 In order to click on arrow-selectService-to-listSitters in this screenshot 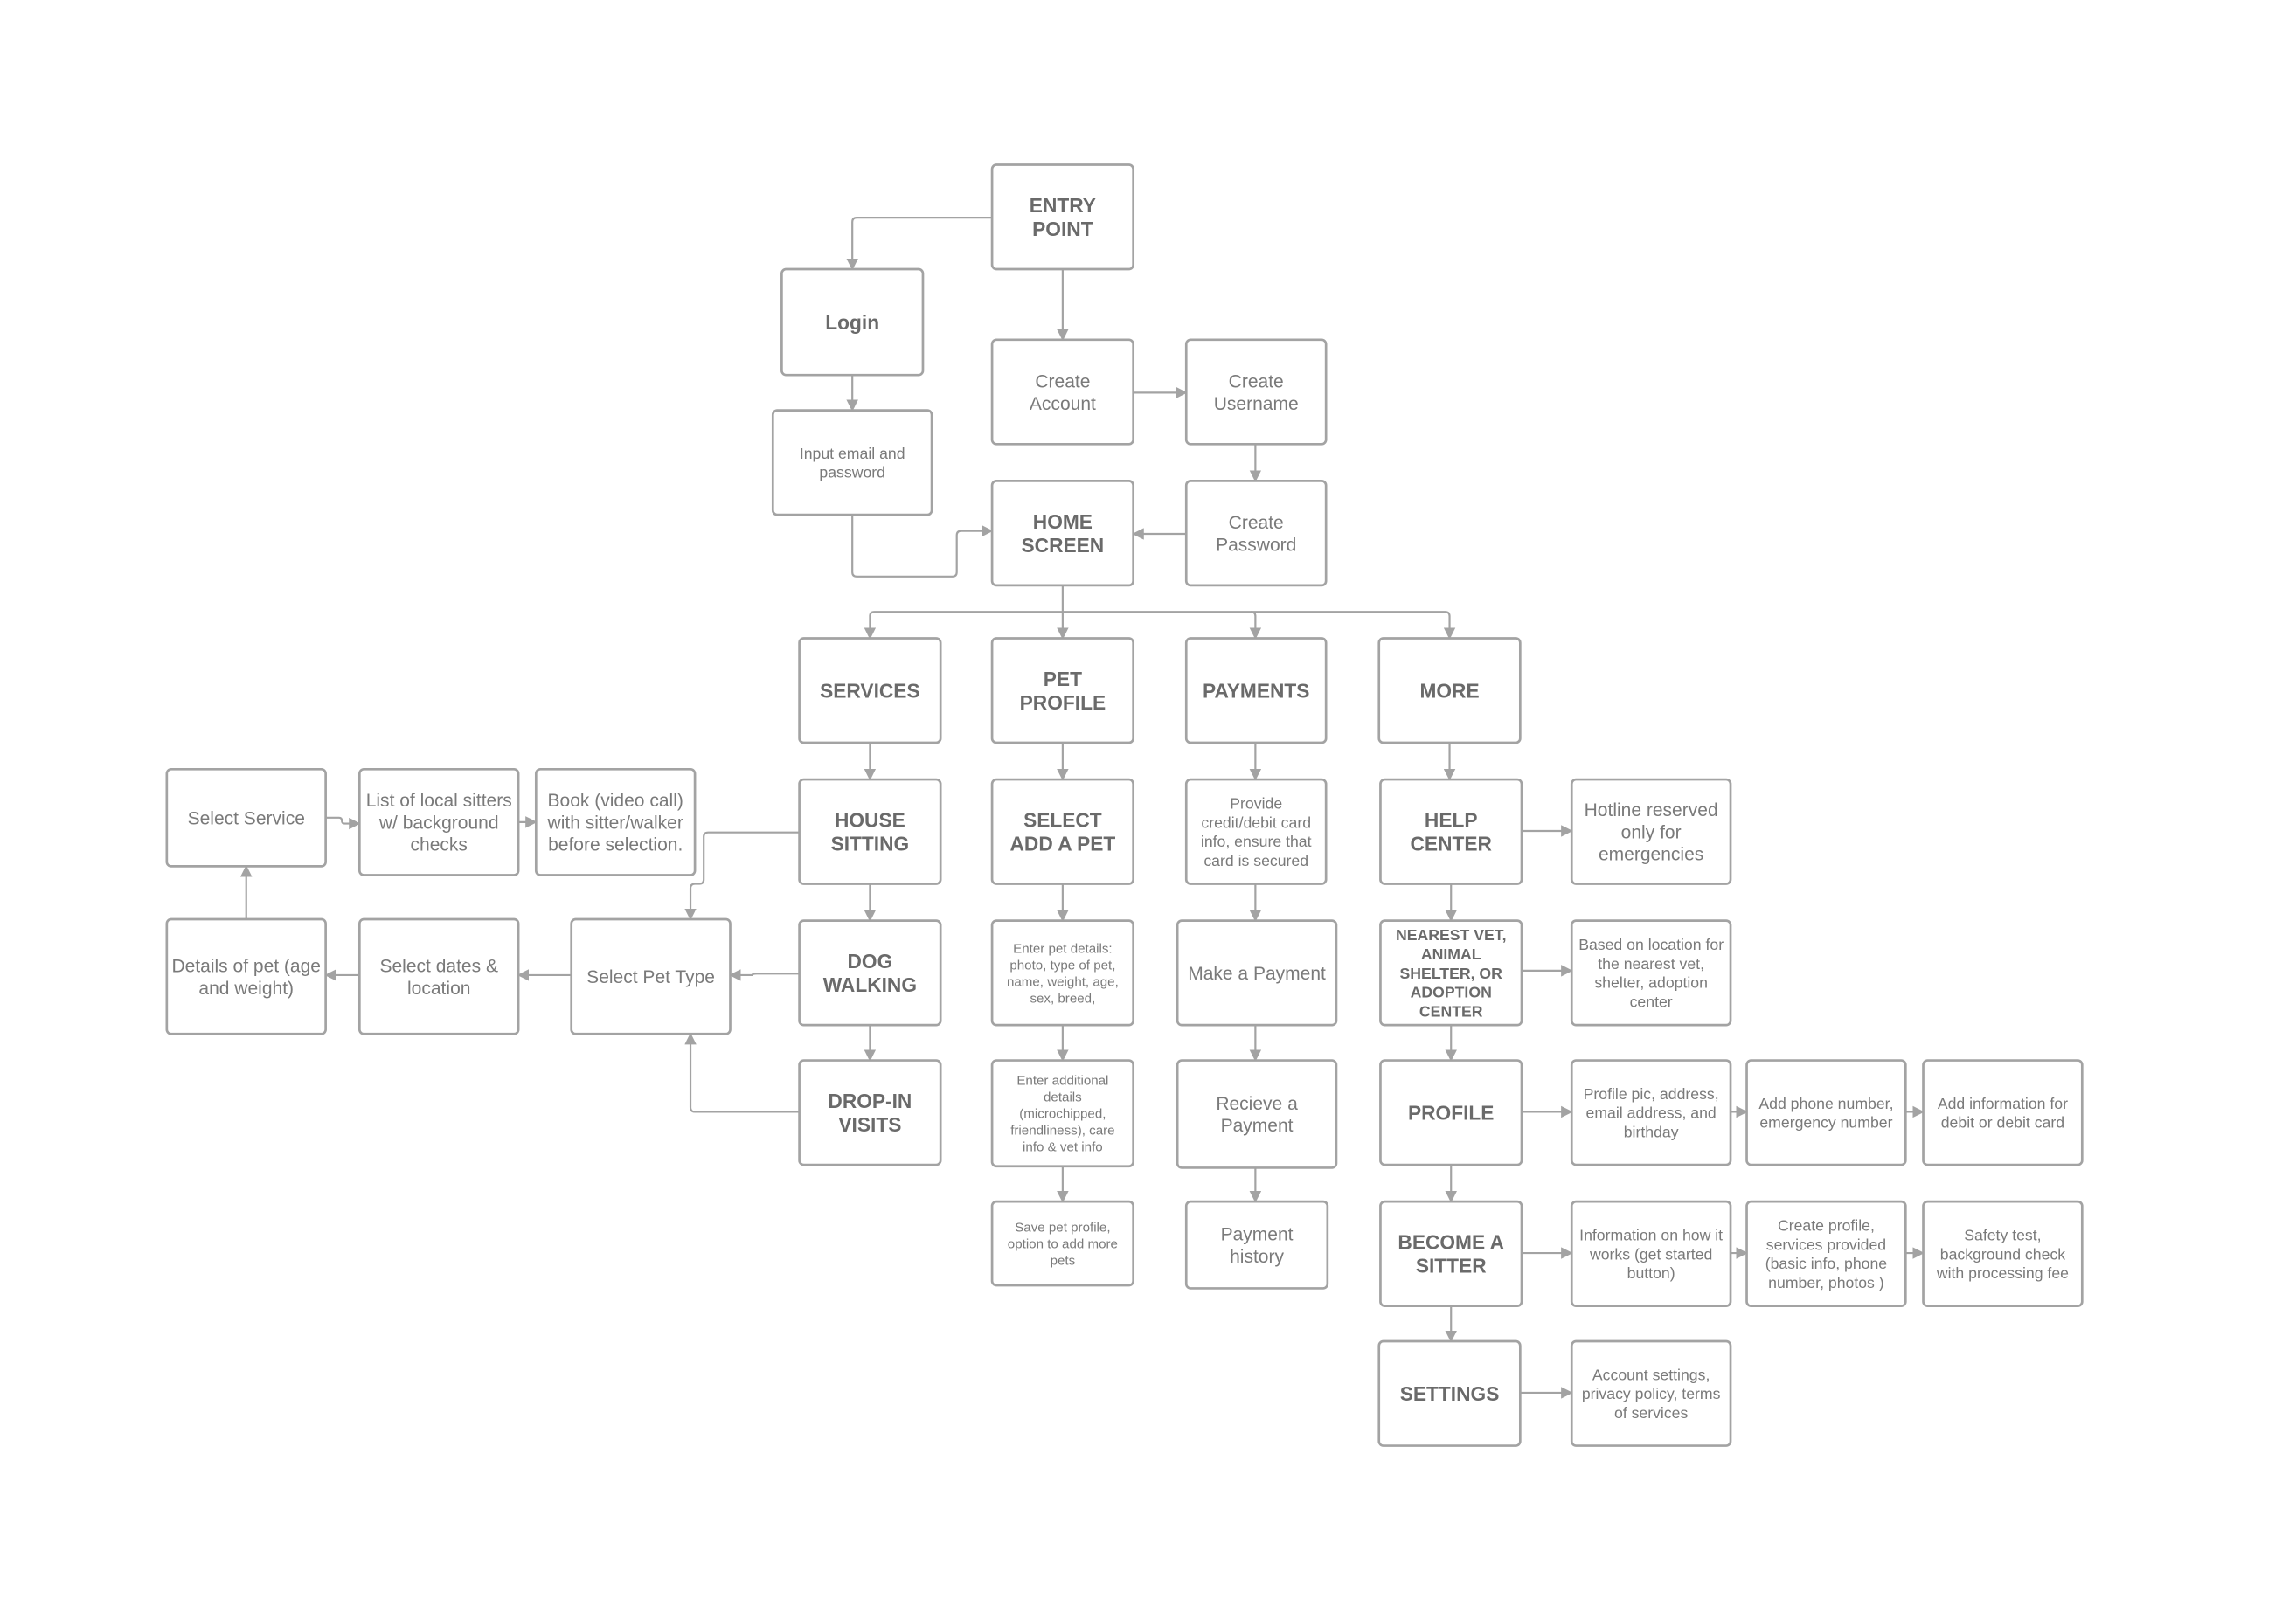, I will do `click(343, 823)`.